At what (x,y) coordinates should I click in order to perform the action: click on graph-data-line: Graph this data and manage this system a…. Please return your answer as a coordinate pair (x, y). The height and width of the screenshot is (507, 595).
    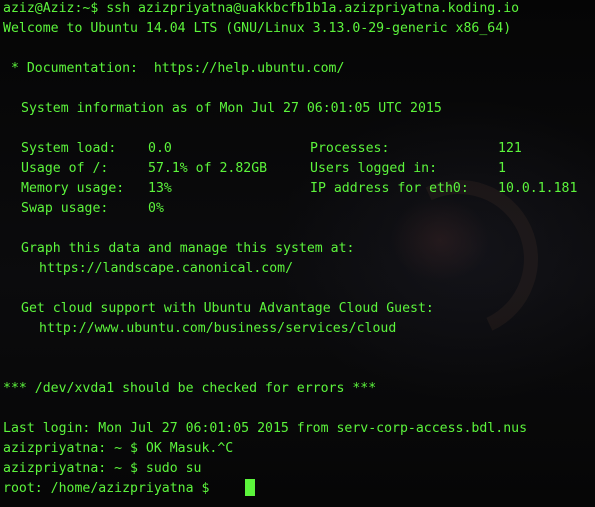
    Looking at the image, I should click on (188, 248).